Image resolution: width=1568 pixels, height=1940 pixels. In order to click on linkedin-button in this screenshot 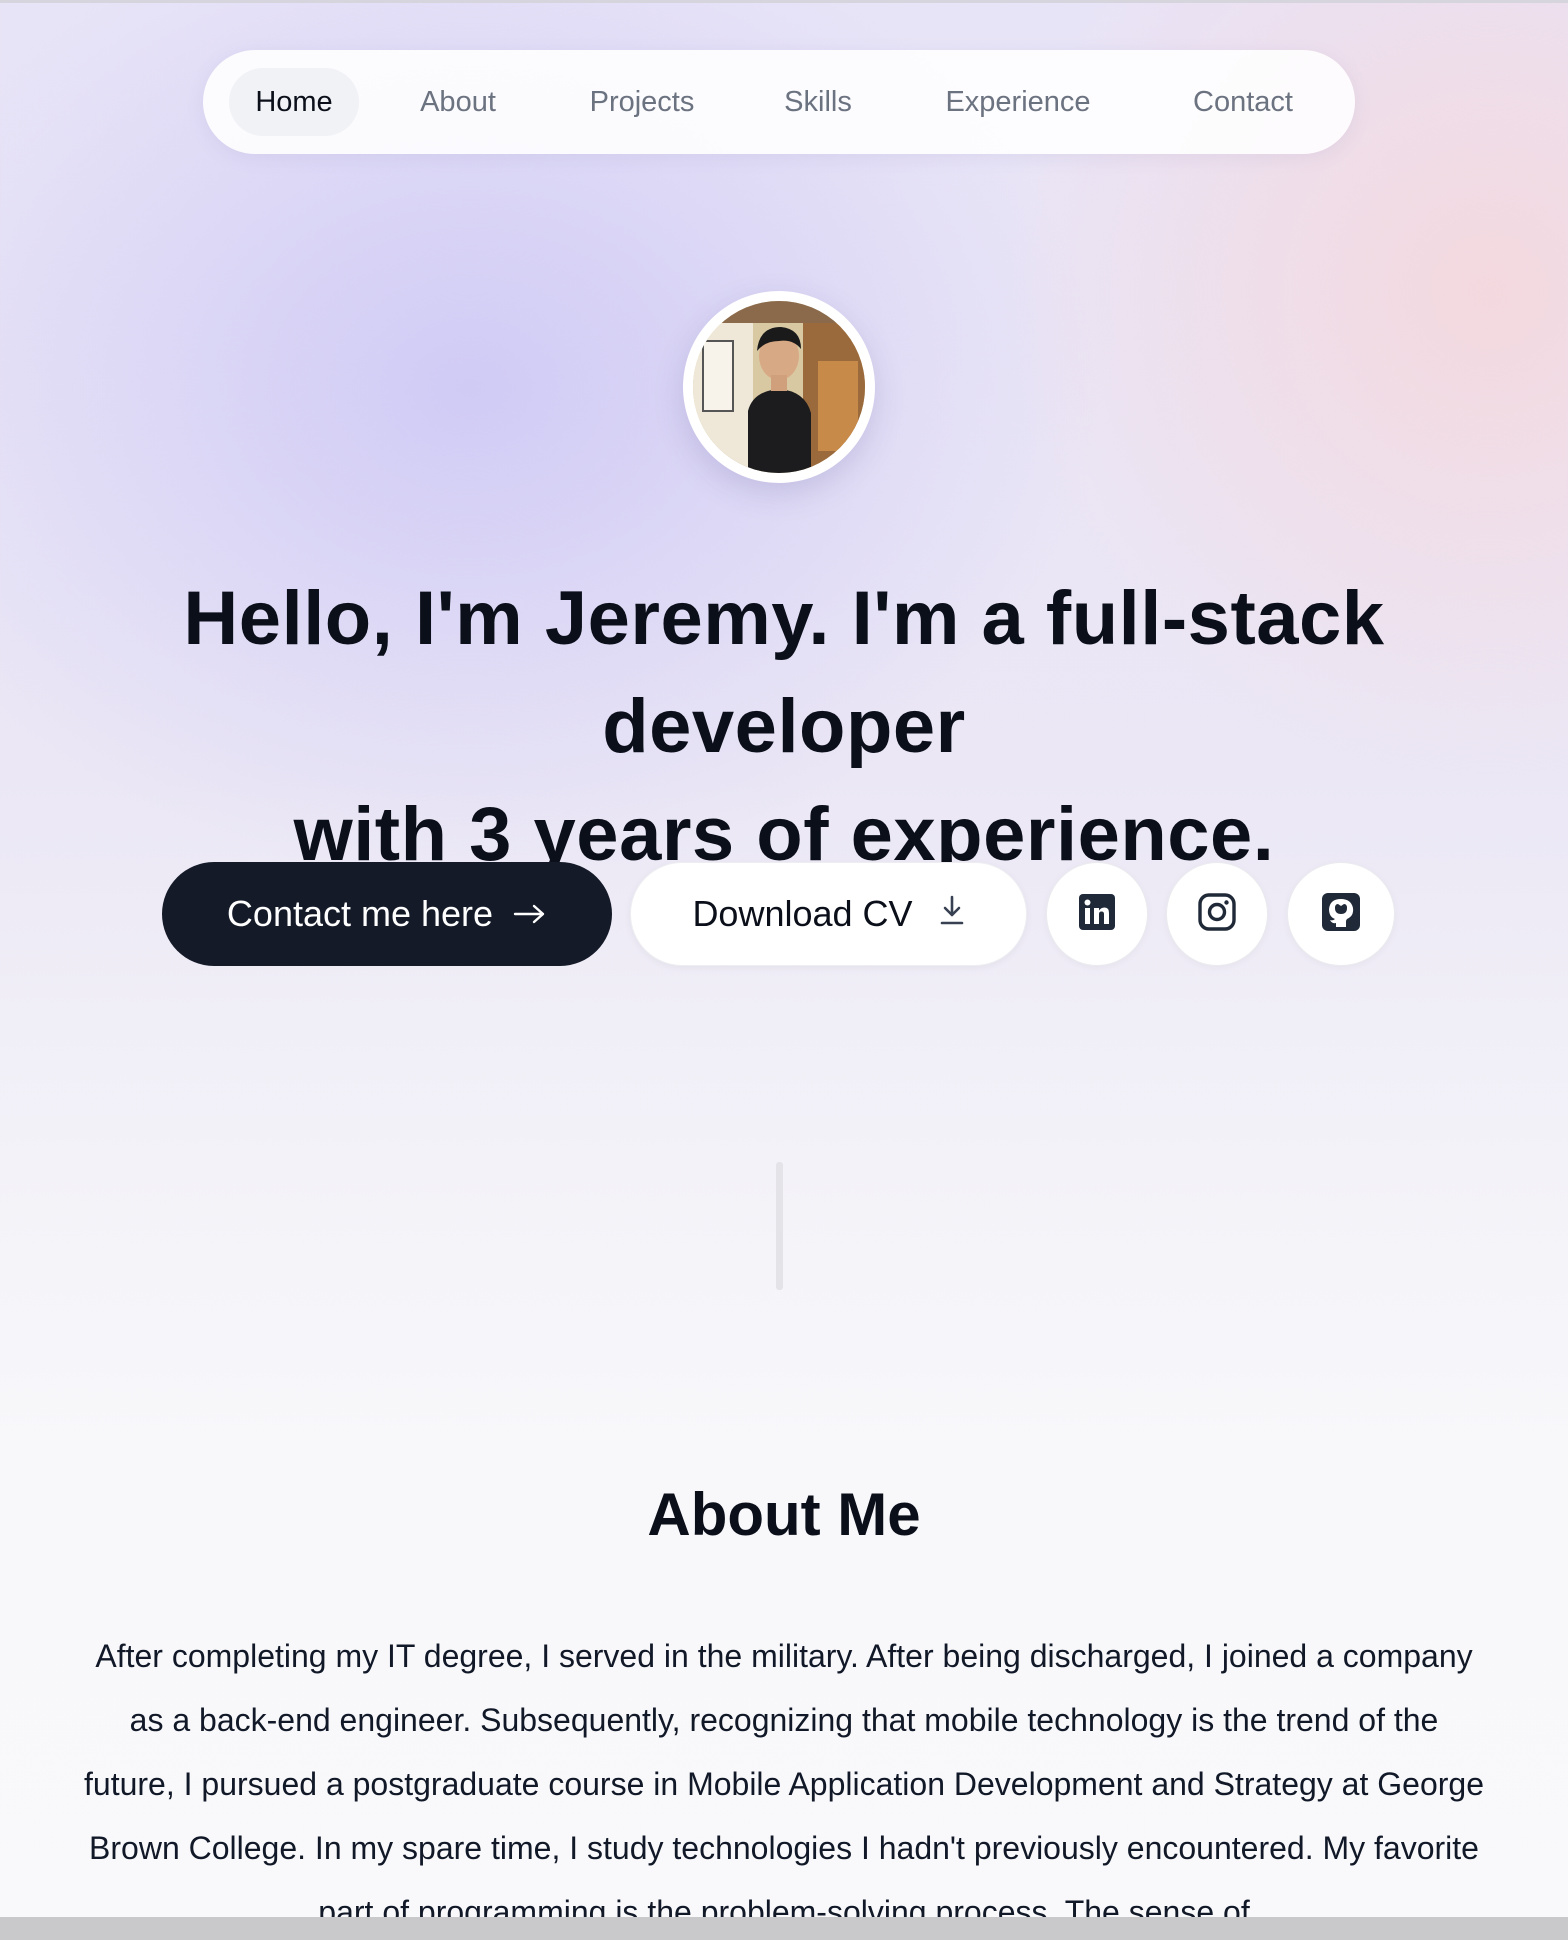, I will do `click(1097, 914)`.